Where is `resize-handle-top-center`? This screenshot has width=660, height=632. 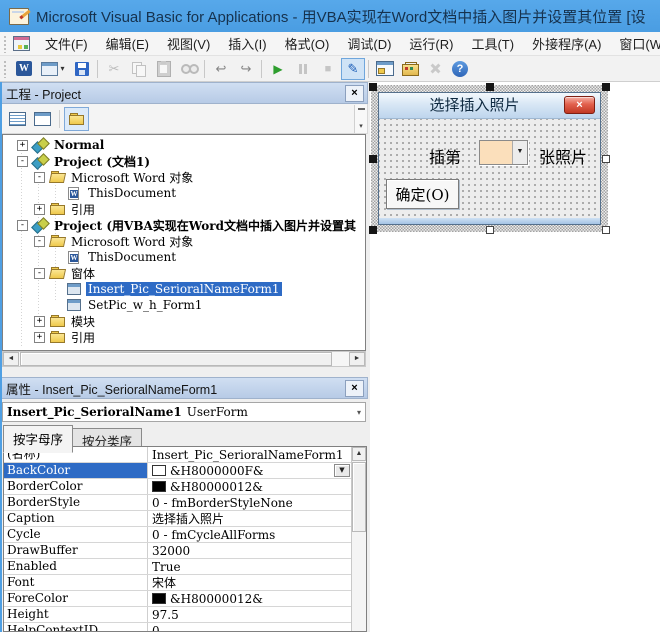
resize-handle-top-center is located at coordinates (489, 87).